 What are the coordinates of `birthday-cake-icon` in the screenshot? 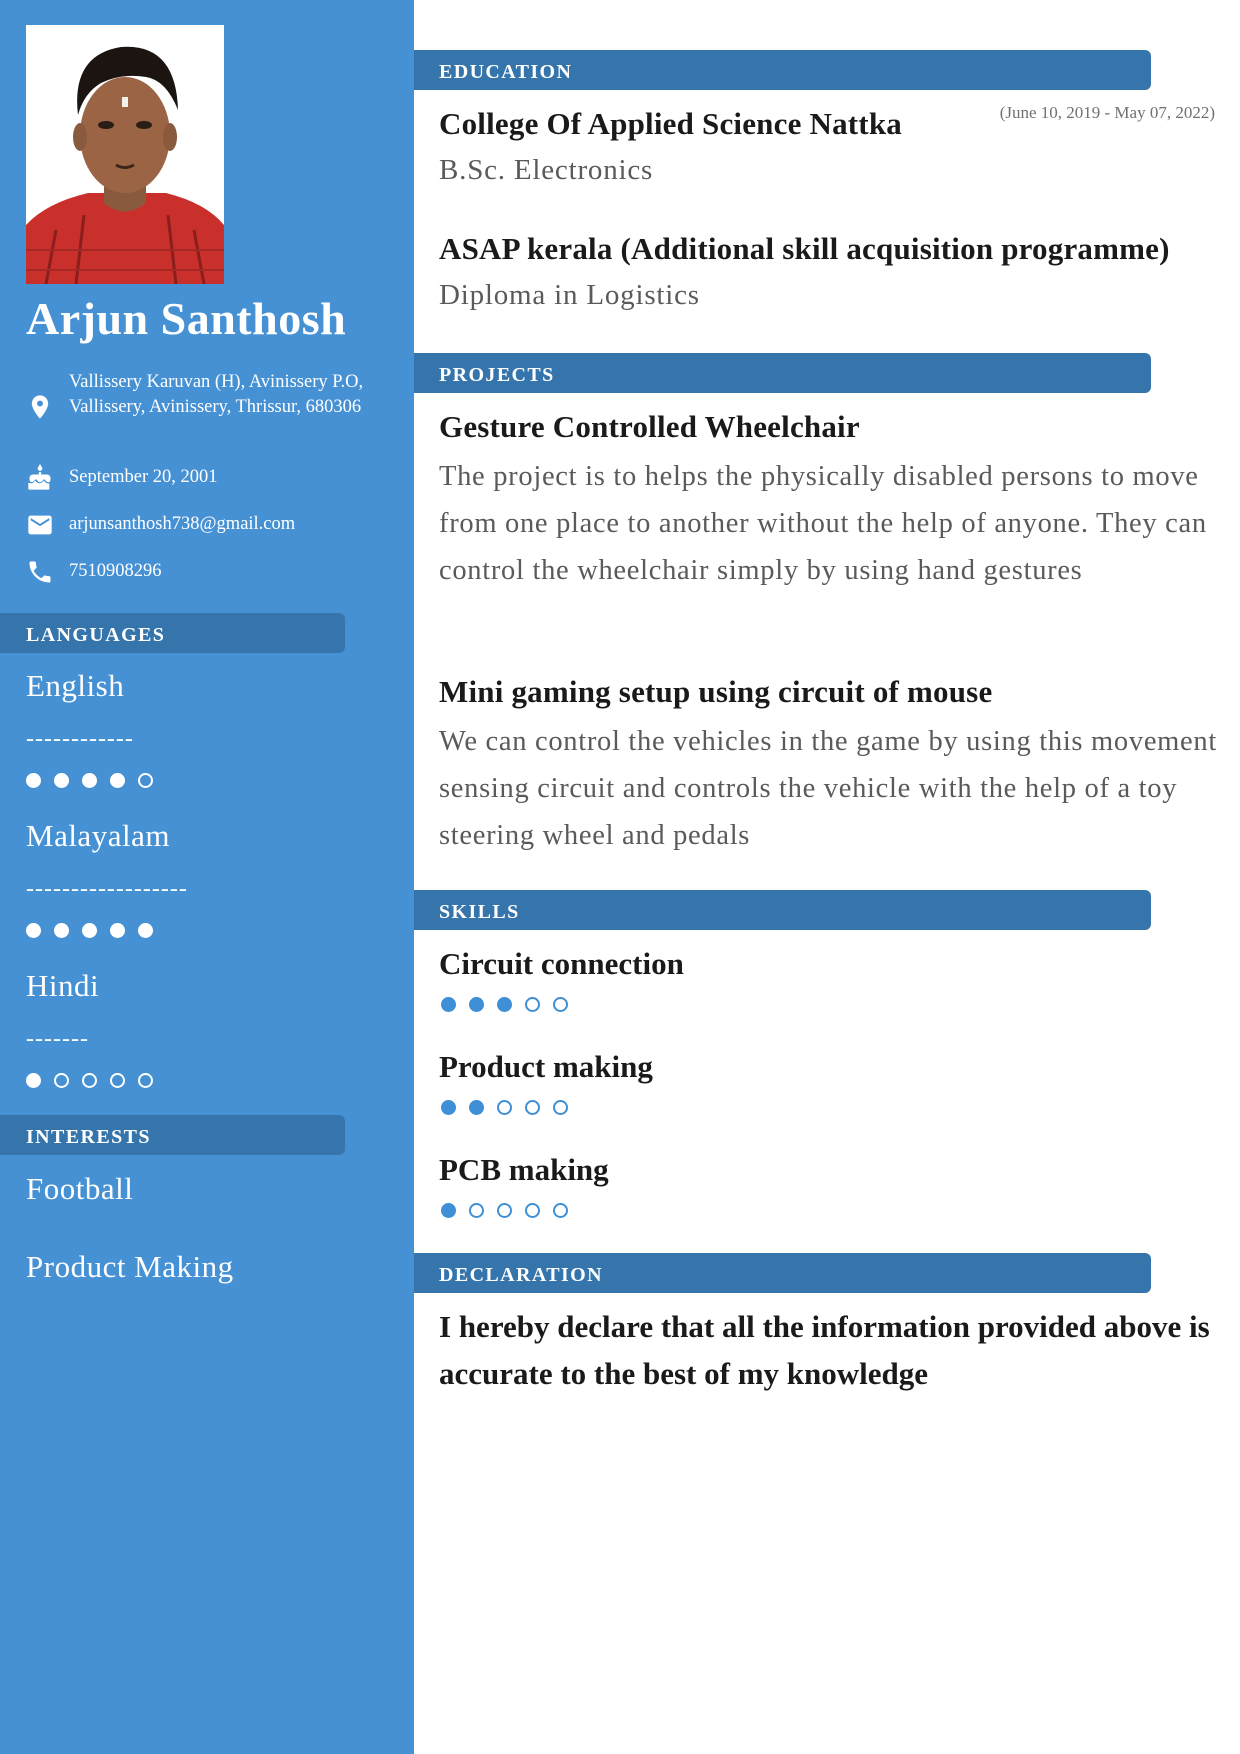 It's located at (39, 477).